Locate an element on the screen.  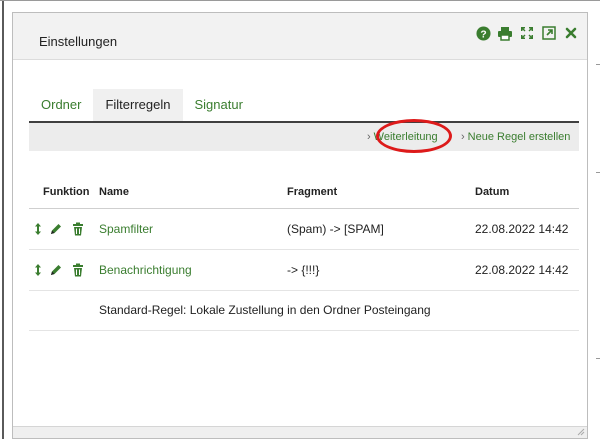
open-external-icon is located at coordinates (549, 33).